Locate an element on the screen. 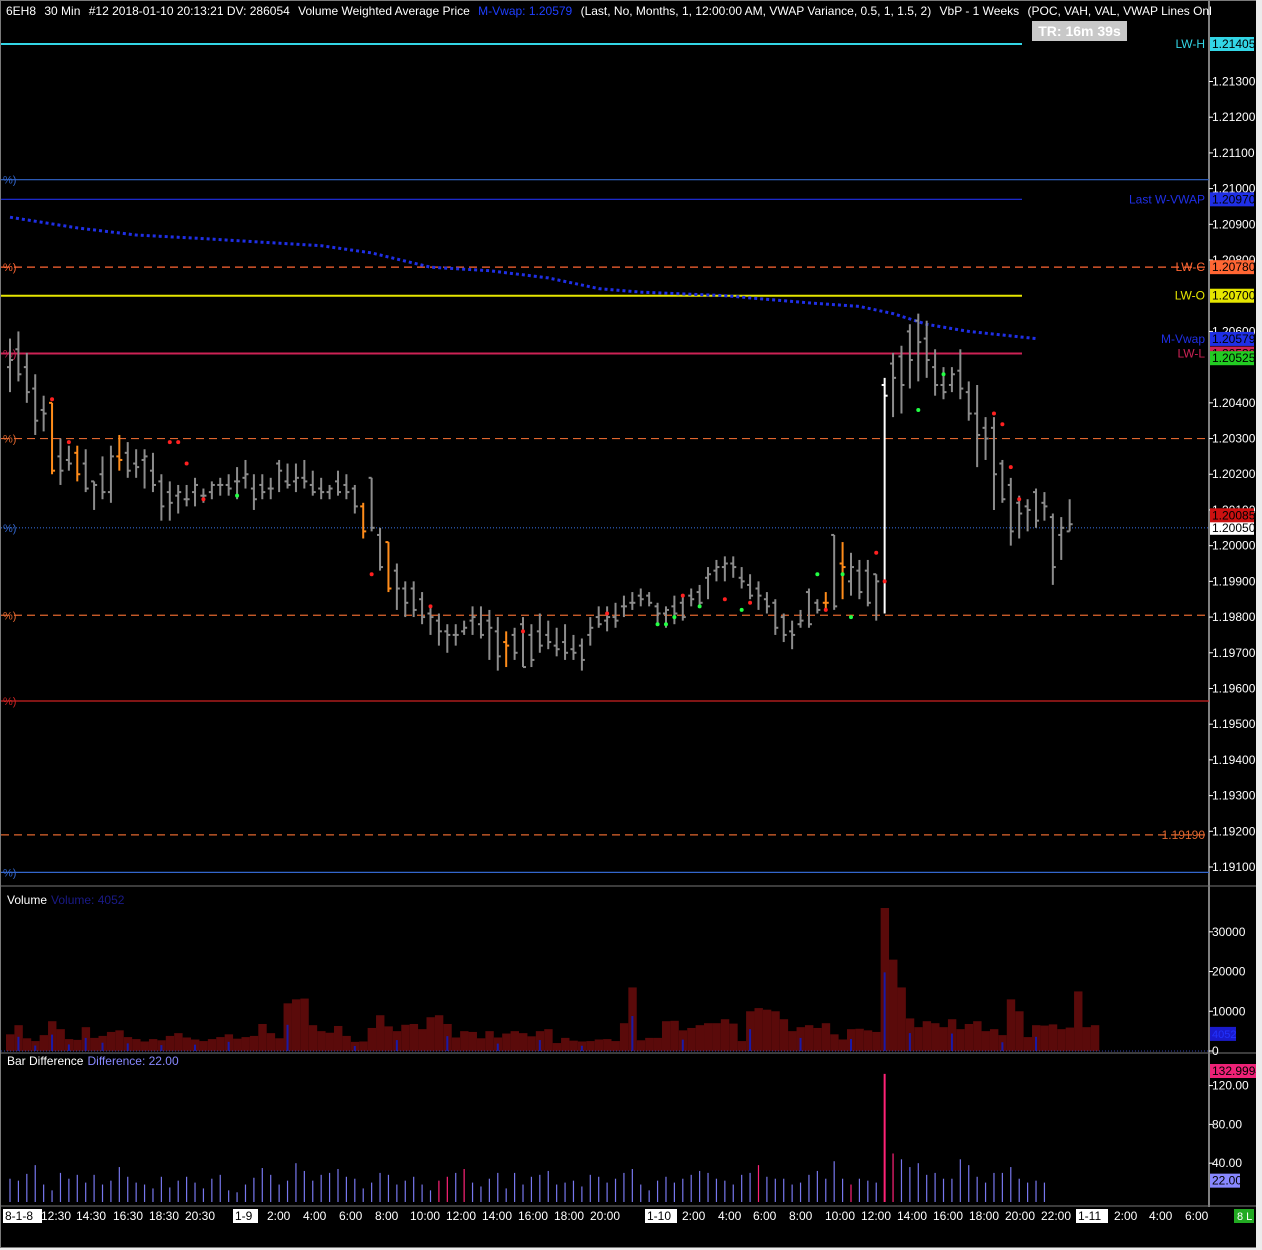  volume-label: Volume is located at coordinates (27, 900).